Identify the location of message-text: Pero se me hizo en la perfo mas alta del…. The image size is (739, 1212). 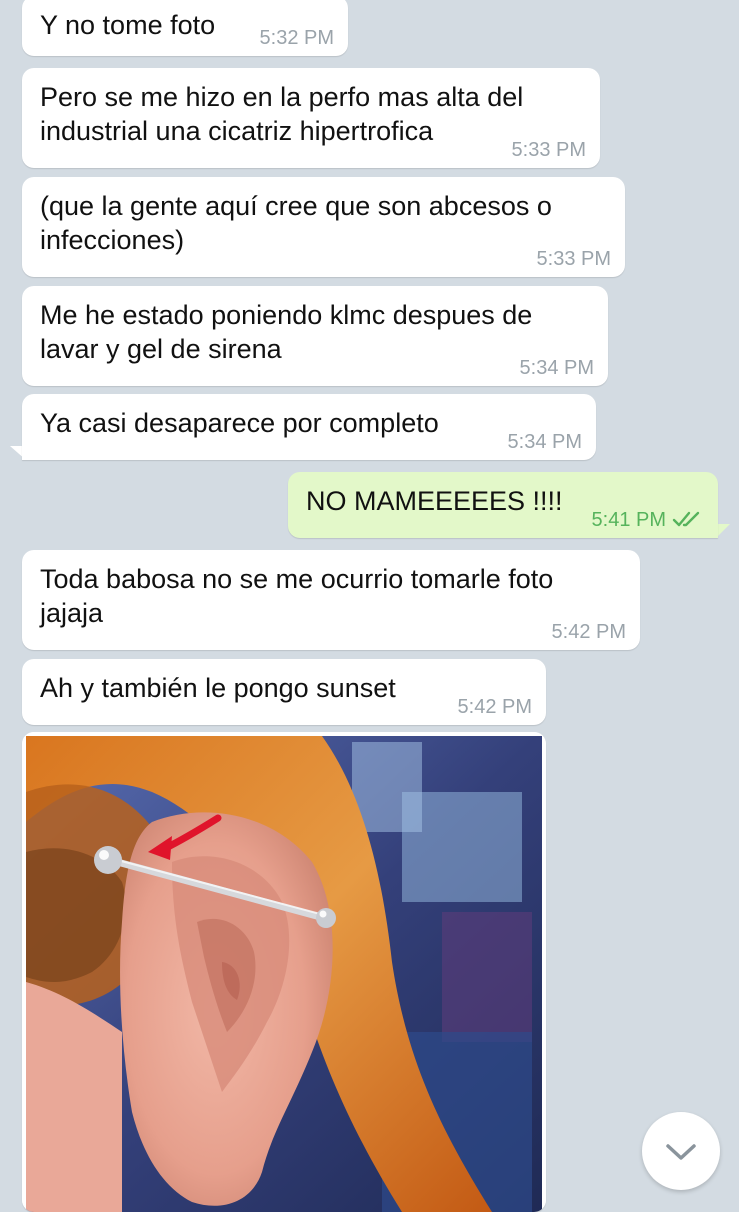
(282, 114).